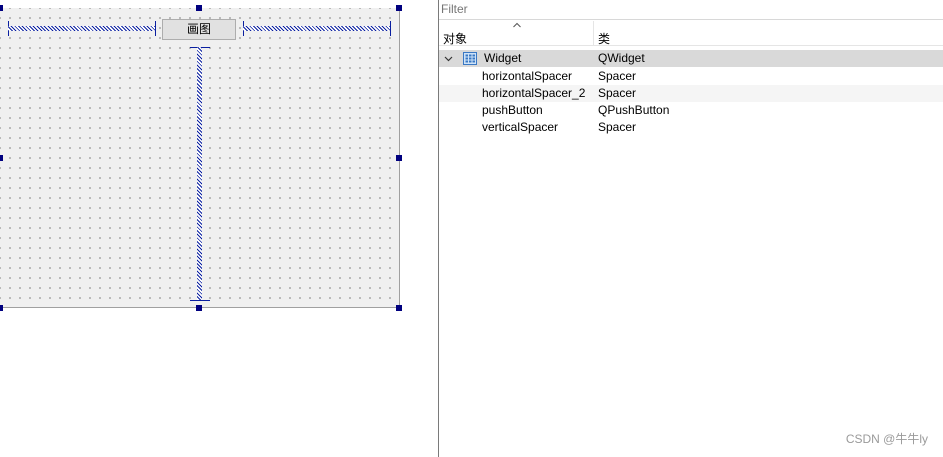 Image resolution: width=943 pixels, height=457 pixels. Describe the element at coordinates (527, 76) in the screenshot. I see `tree-item-name: horizontalSpacer` at that location.